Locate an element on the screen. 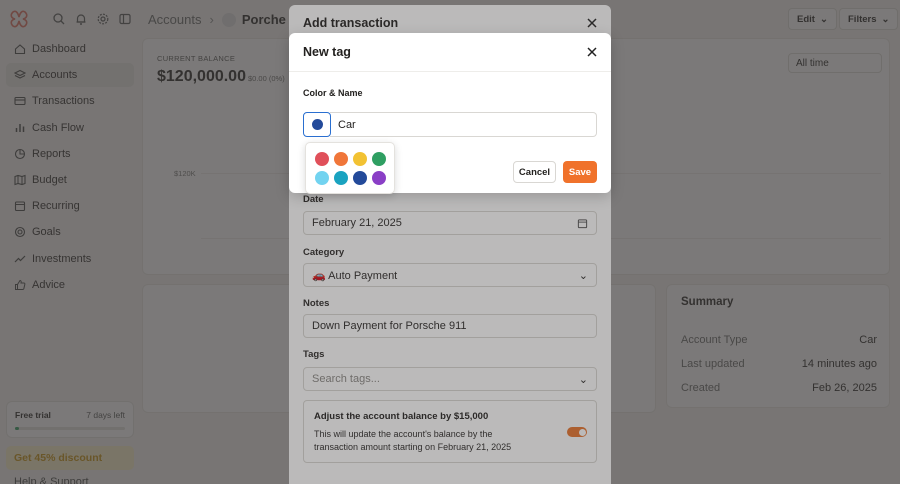  color-swatch-popover is located at coordinates (350, 168).